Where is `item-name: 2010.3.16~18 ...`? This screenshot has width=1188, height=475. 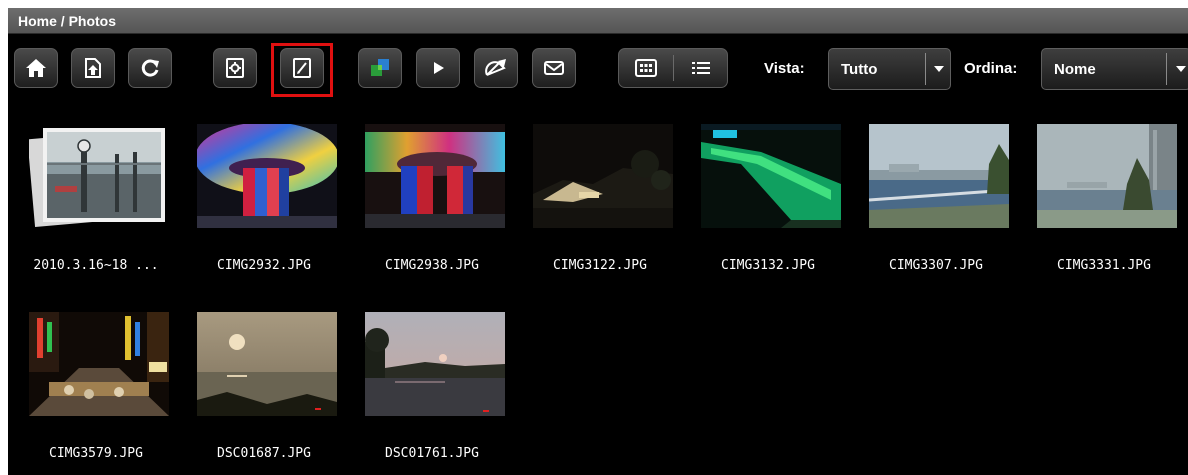 item-name: 2010.3.16~18 ... is located at coordinates (96, 265).